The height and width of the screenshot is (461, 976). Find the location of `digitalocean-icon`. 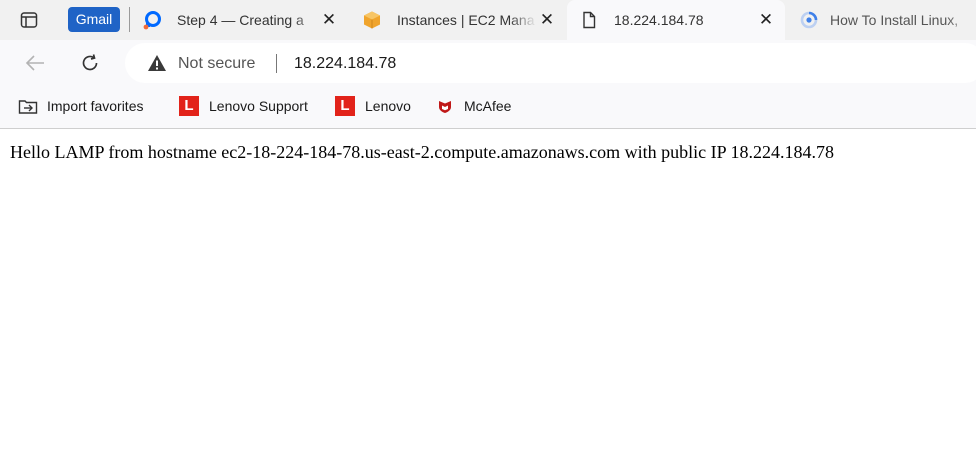

digitalocean-icon is located at coordinates (152, 20).